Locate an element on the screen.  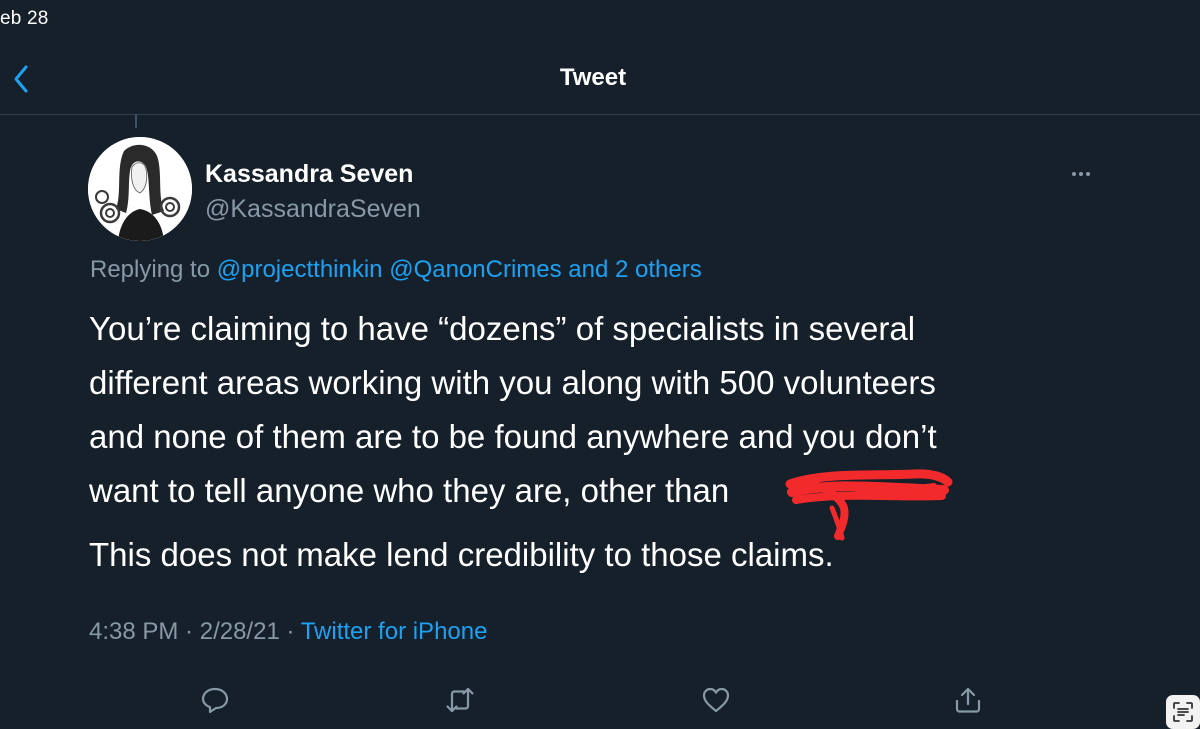
avatar is located at coordinates (140, 189).